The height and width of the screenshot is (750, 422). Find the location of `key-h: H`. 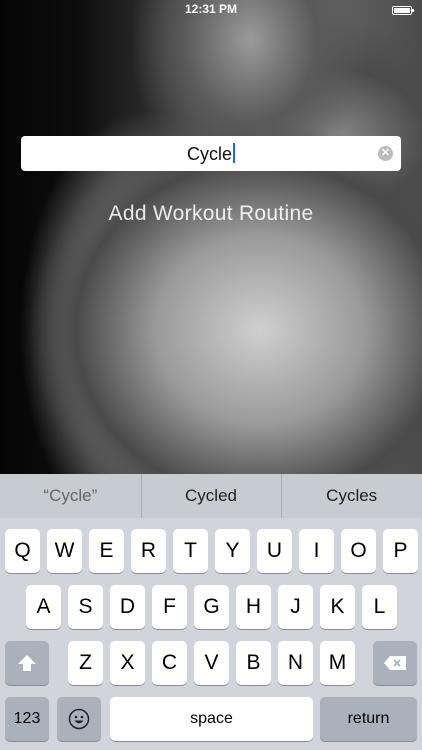

key-h: H is located at coordinates (253, 607).